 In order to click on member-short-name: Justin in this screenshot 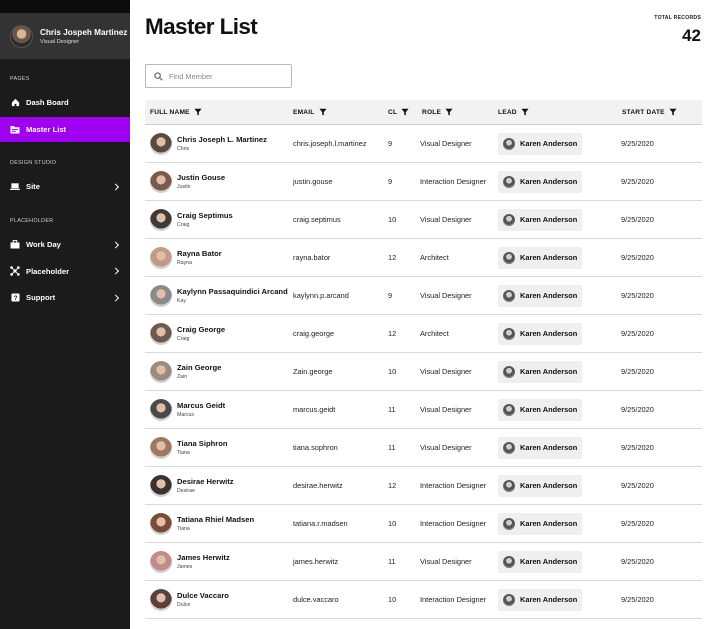, I will do `click(184, 187)`.